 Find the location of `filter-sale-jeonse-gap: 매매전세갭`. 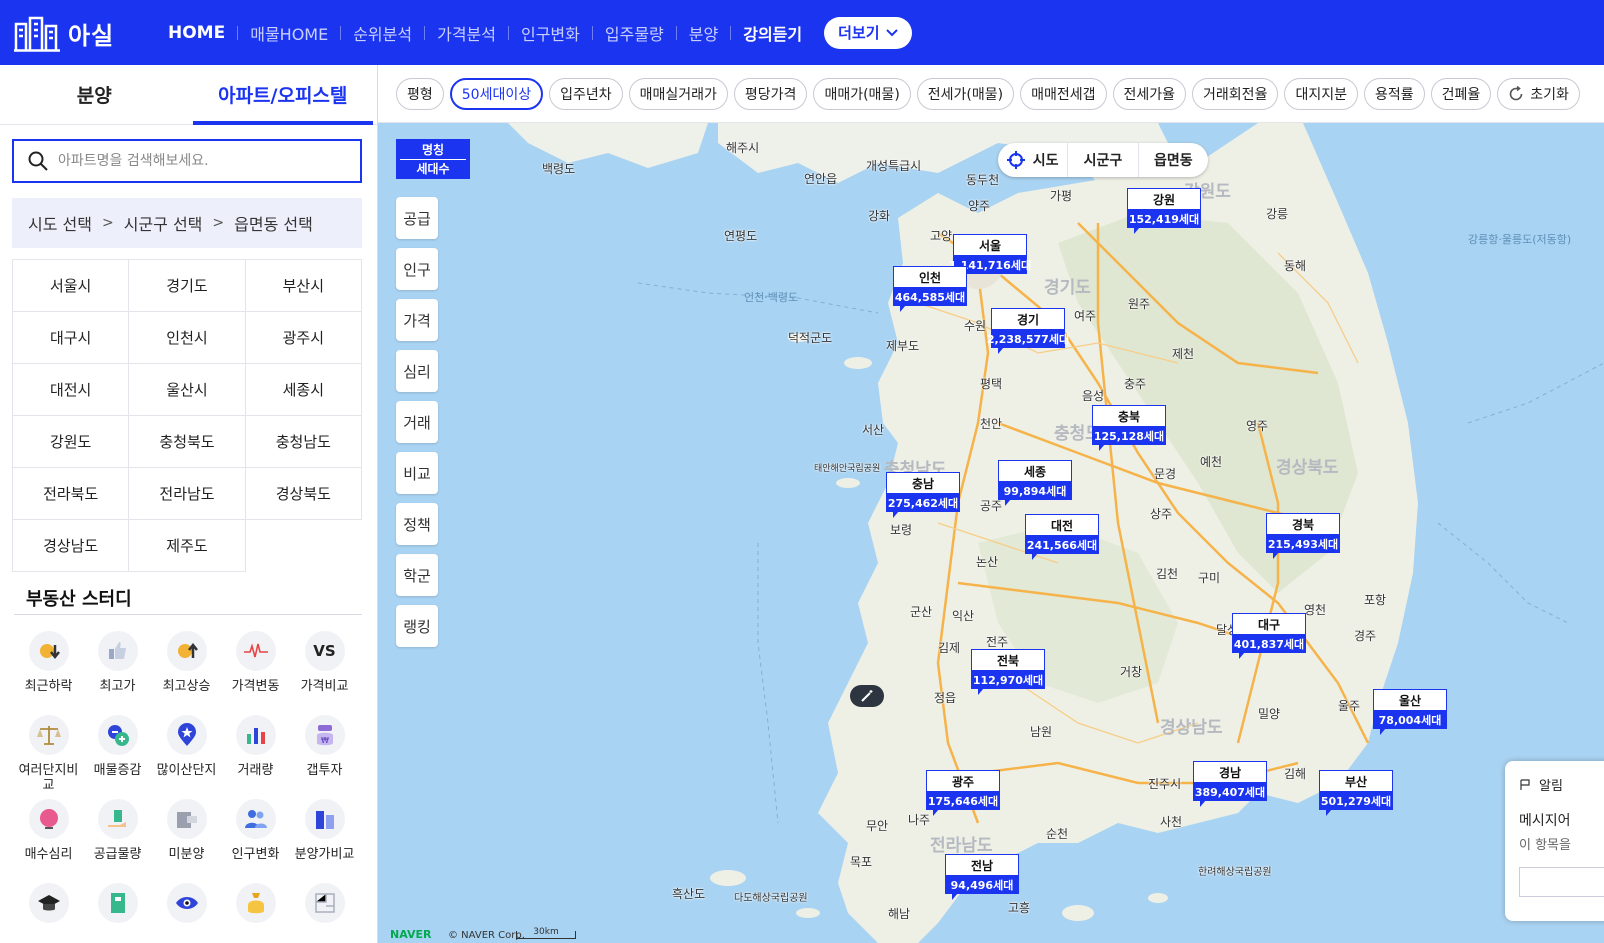

filter-sale-jeonse-gap: 매매전세갭 is located at coordinates (1063, 93).